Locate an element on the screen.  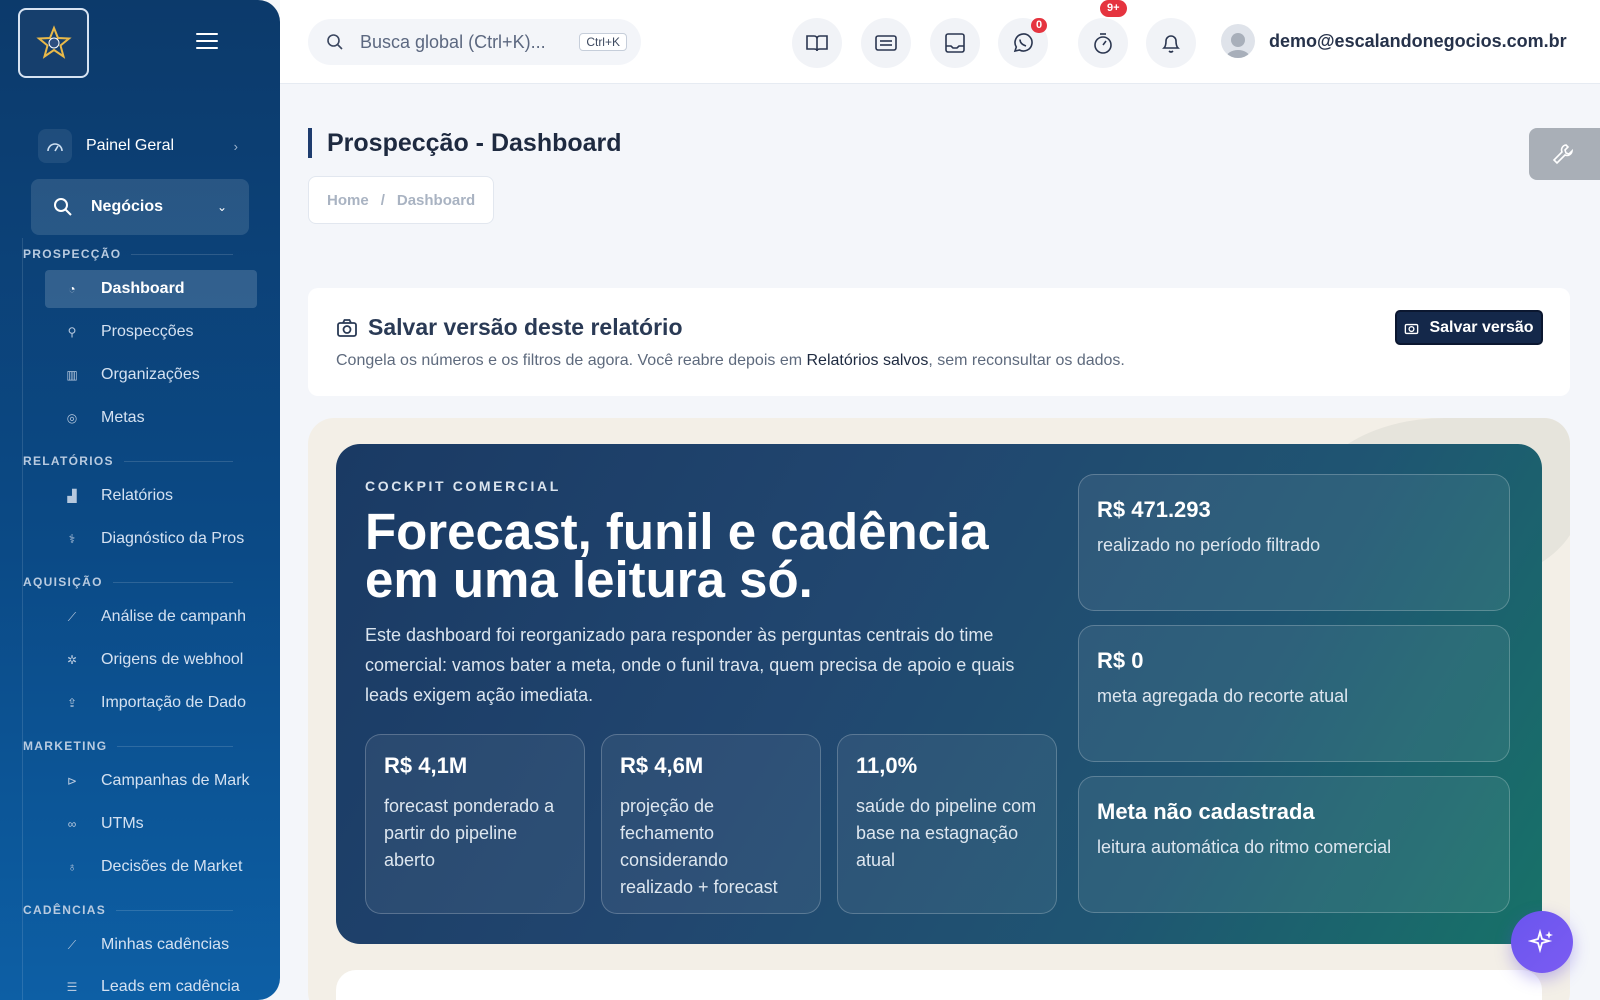
sidebar-item-decisoes: ♁ Decisões de Market is located at coordinates (151, 867).